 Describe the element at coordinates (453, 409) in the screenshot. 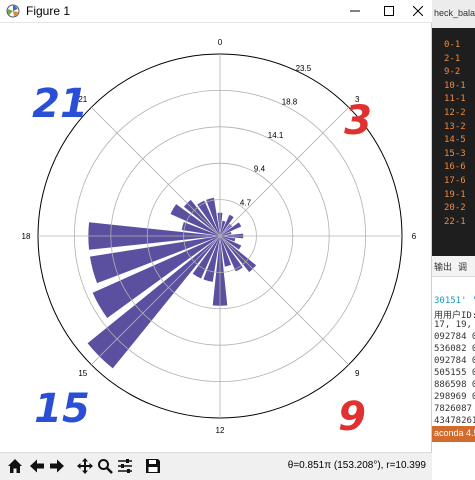

I see `output-line: 7826087` at that location.